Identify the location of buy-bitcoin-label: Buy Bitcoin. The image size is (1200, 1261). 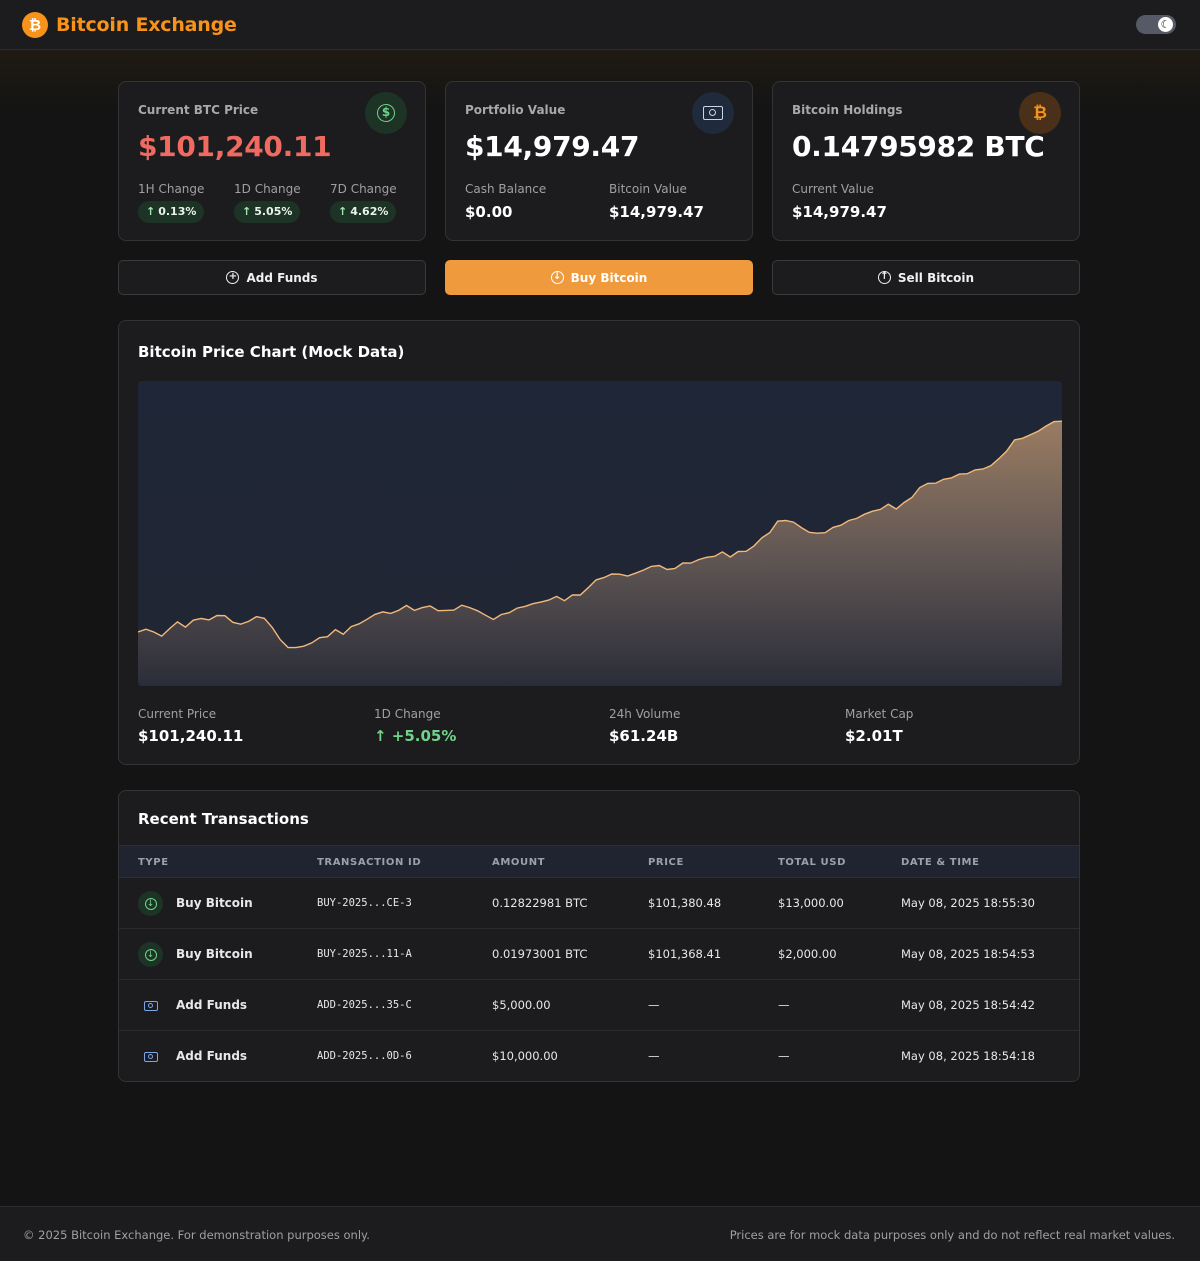
(609, 277).